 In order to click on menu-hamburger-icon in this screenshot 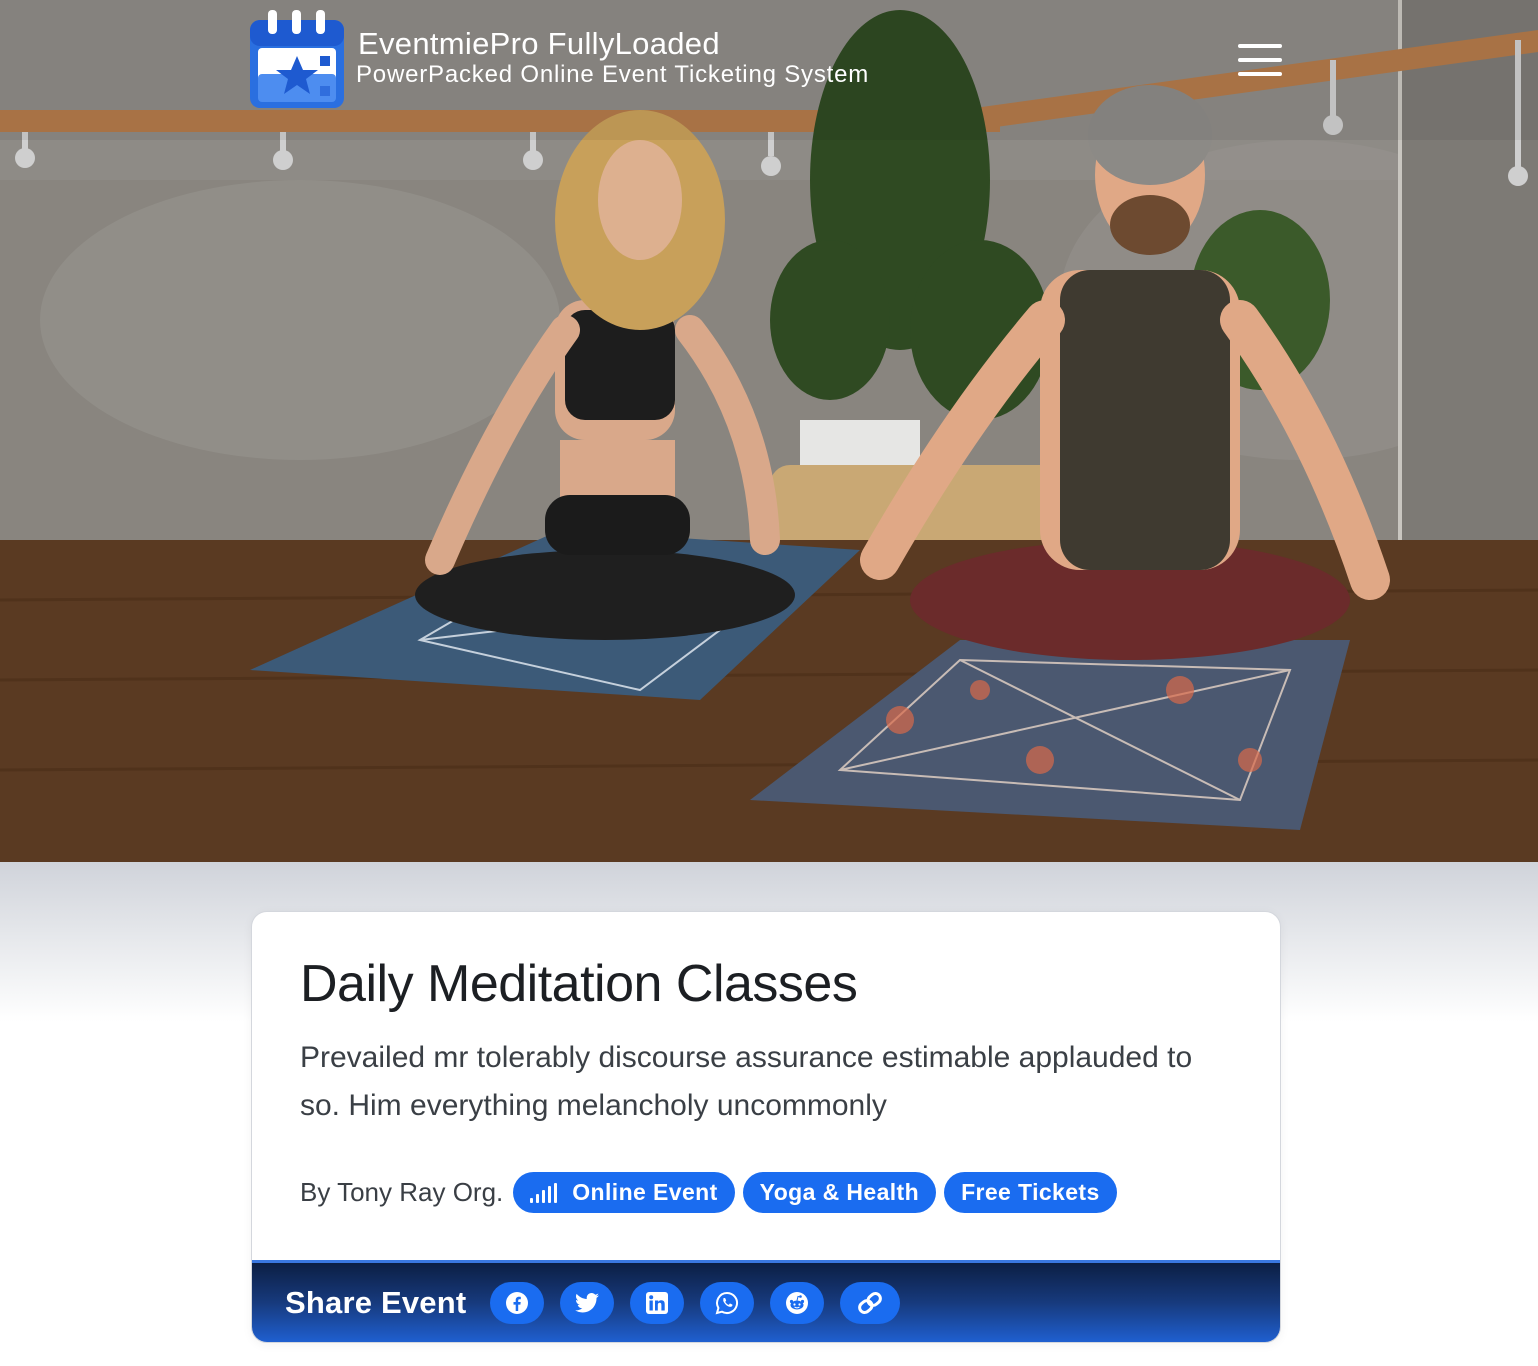, I will do `click(1260, 60)`.